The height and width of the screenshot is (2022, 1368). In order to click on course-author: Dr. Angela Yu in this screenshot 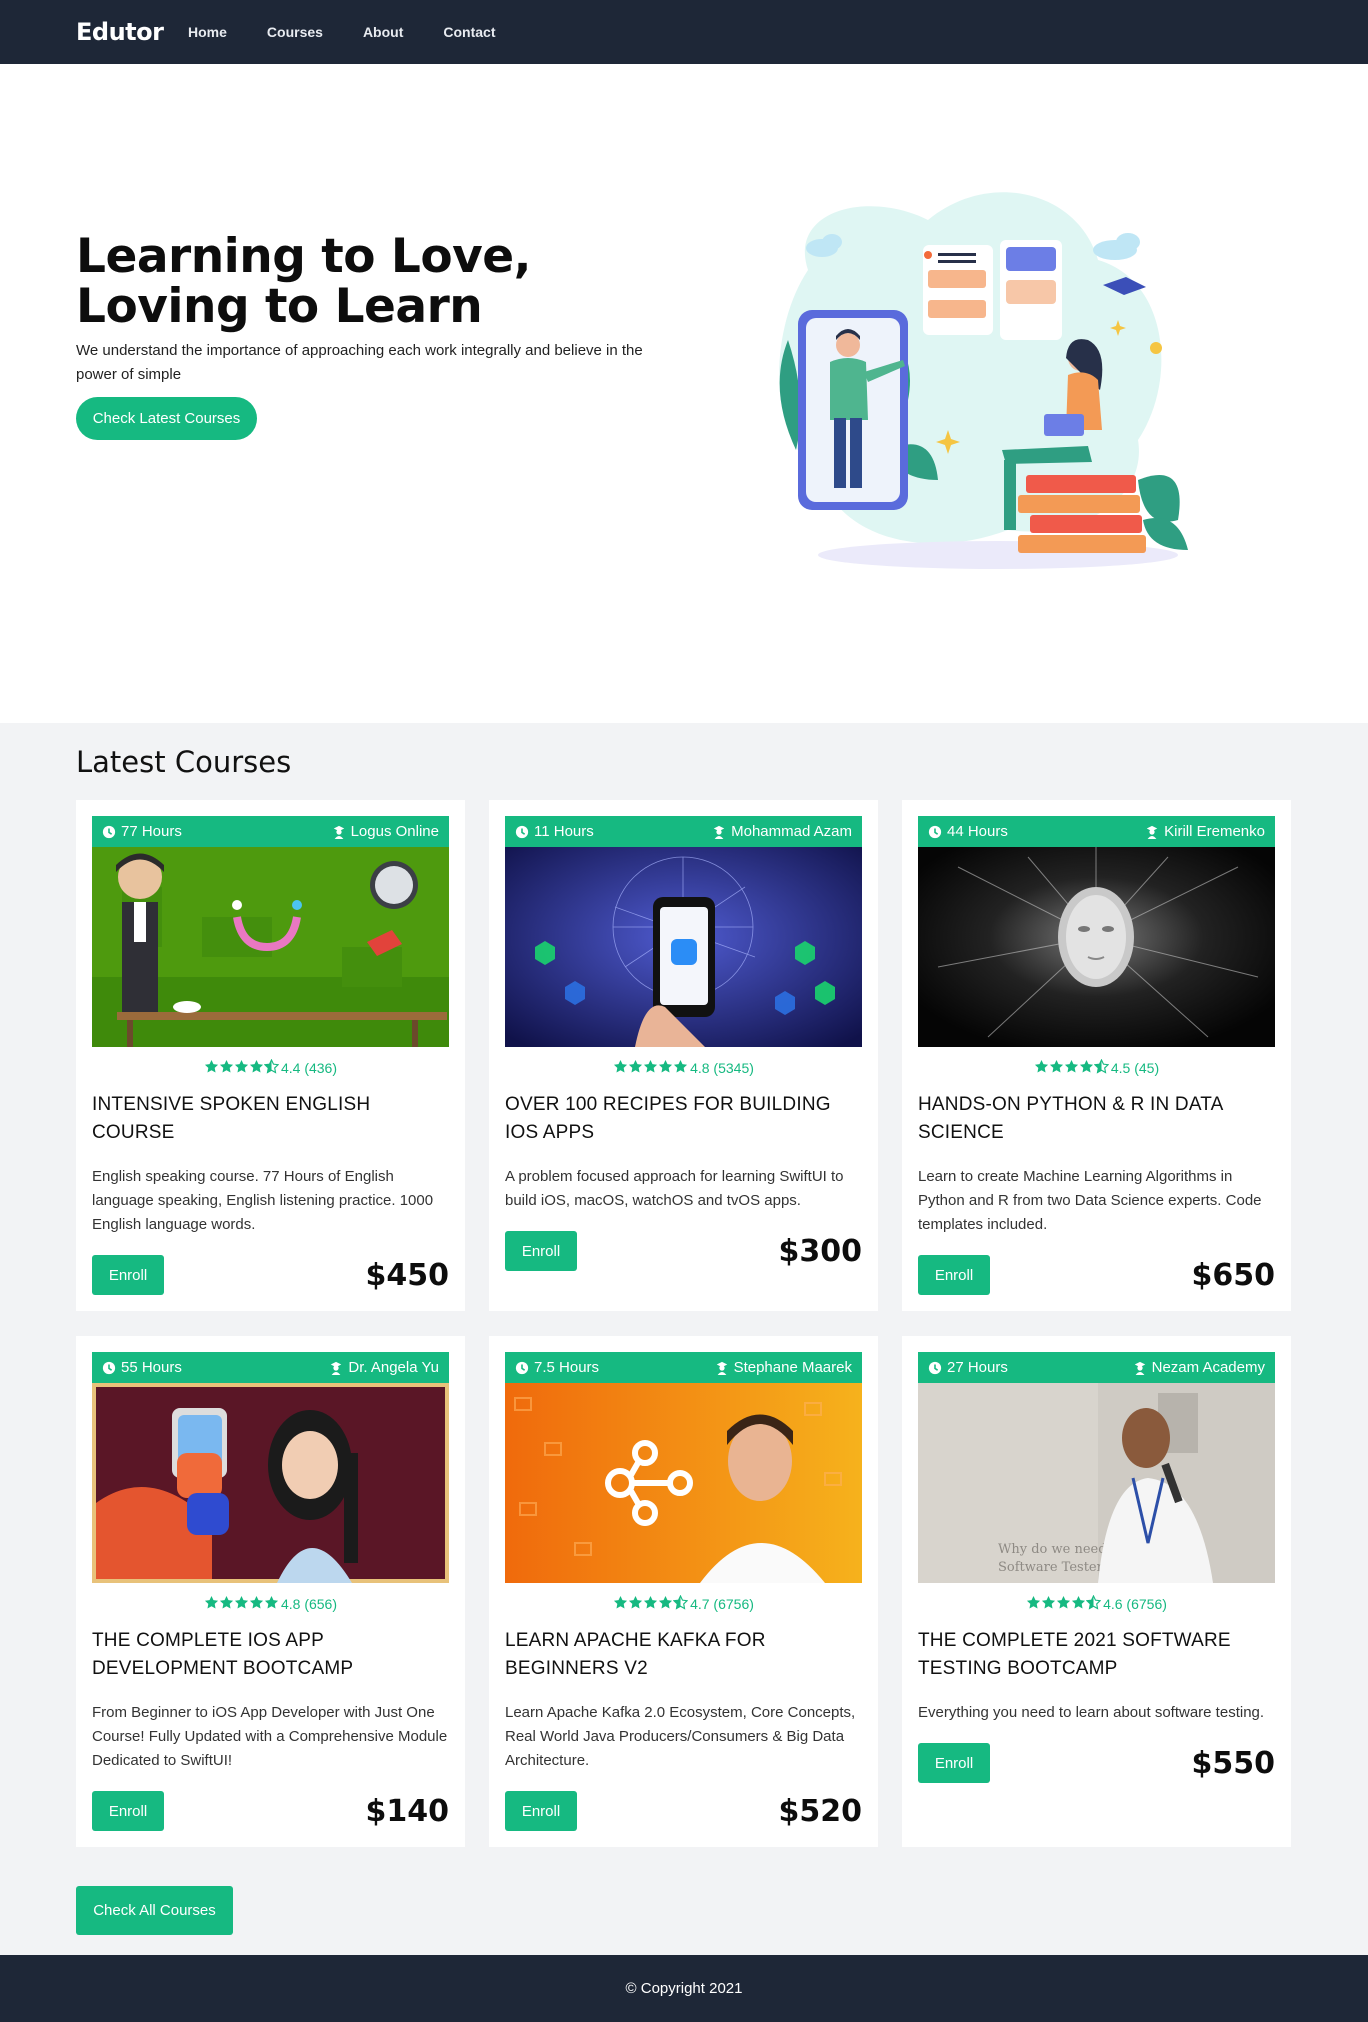, I will do `click(393, 1367)`.